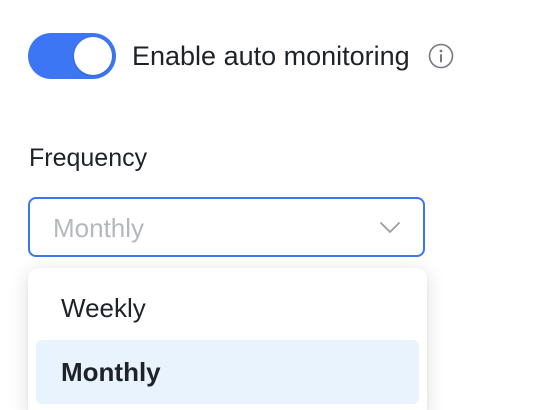 The width and height of the screenshot is (538, 410). Describe the element at coordinates (441, 56) in the screenshot. I see `info-icon` at that location.